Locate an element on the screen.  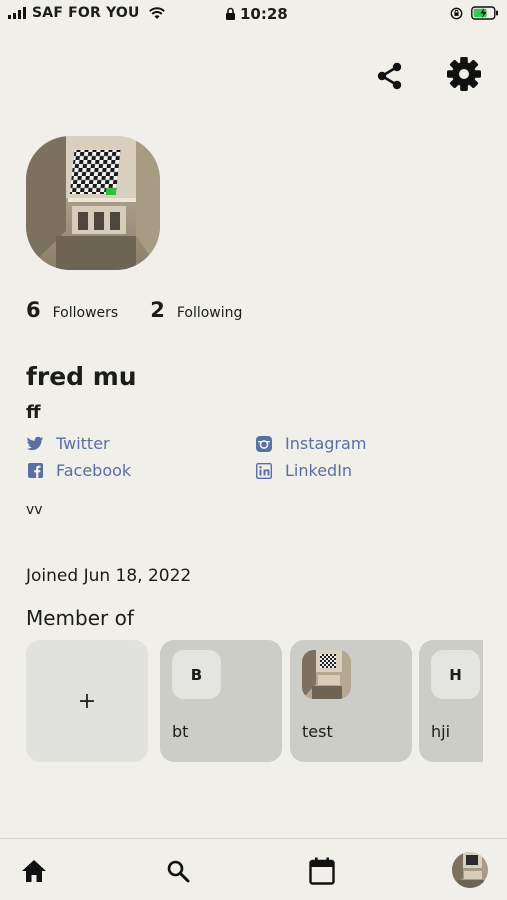
twitter-link: Twitter is located at coordinates (68, 443).